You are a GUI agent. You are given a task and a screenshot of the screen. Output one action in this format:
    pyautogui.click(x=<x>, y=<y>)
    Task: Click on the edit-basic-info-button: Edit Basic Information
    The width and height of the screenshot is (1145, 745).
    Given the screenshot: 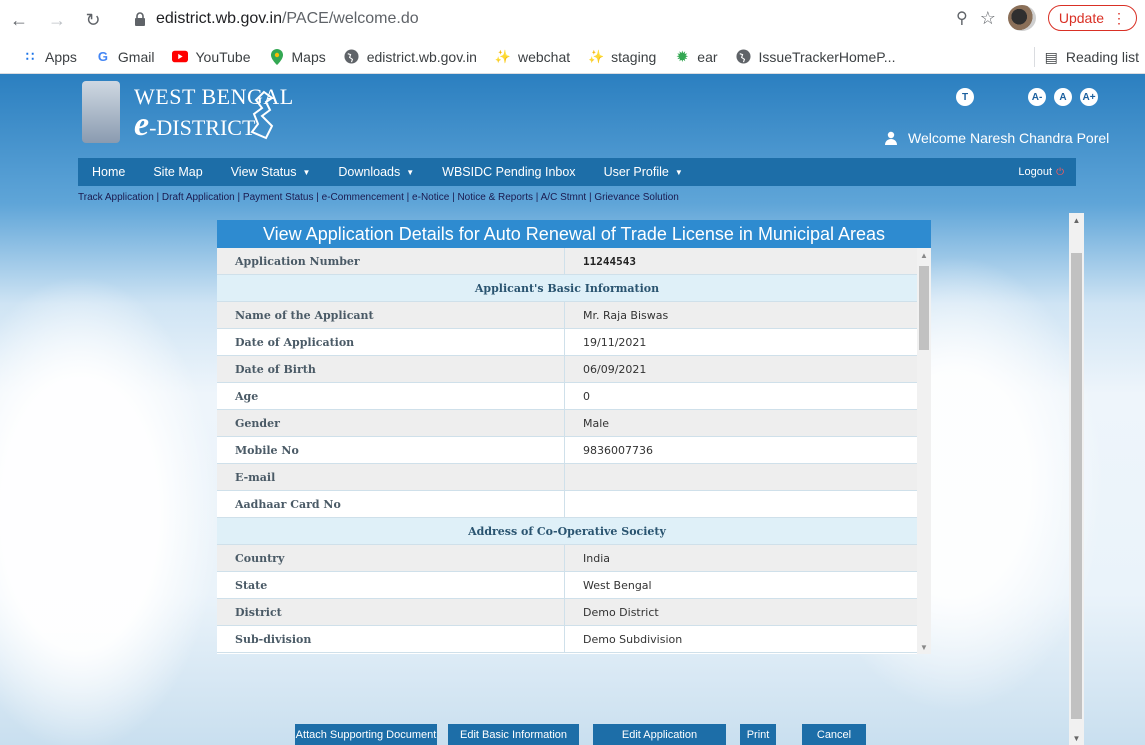 What is the action you would take?
    pyautogui.click(x=513, y=734)
    